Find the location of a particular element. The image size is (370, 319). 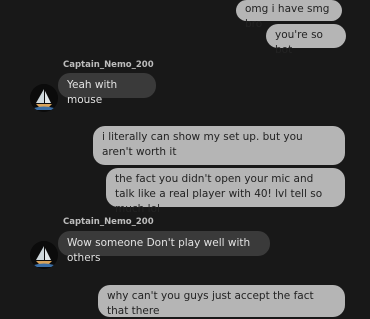

message-bubble-outgoing: omg i have smg bro is located at coordinates (289, 15).